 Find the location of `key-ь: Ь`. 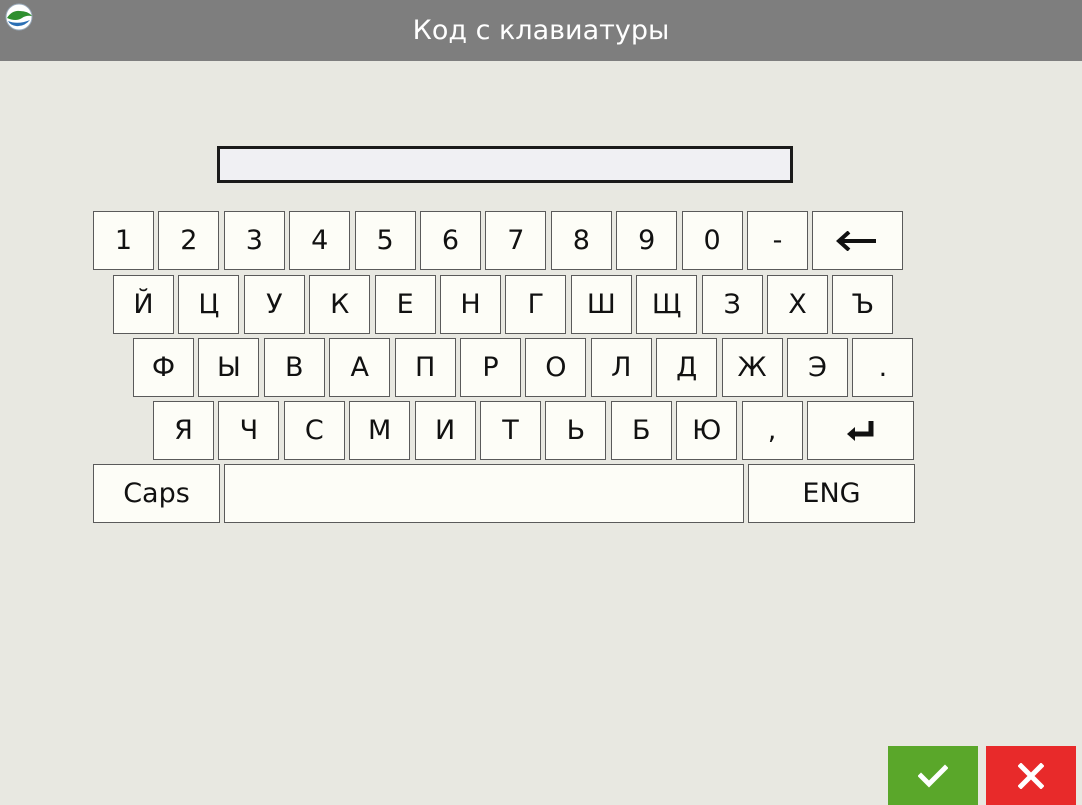

key-ь: Ь is located at coordinates (576, 430).